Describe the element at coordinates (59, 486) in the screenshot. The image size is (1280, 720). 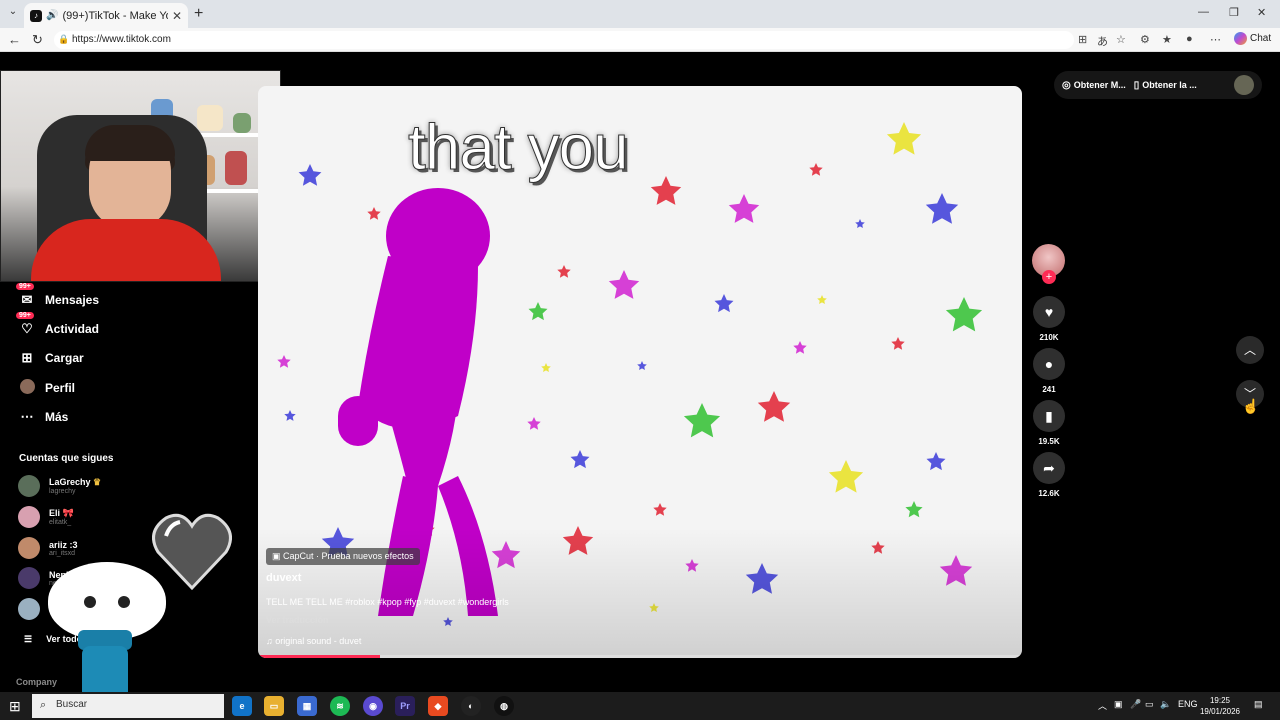
I see `following-account: LaGrechy ♛ lagrechy` at that location.